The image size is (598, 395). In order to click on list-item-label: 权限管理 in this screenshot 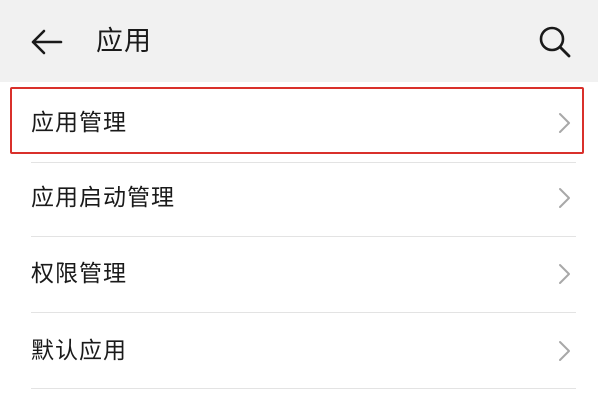, I will do `click(79, 274)`.